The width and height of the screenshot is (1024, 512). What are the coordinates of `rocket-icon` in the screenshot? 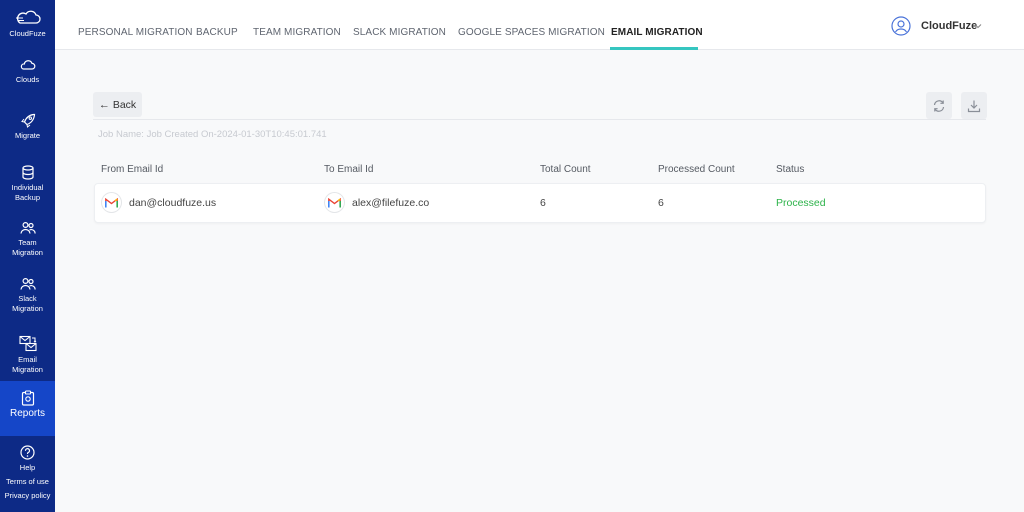 It's located at (27, 120).